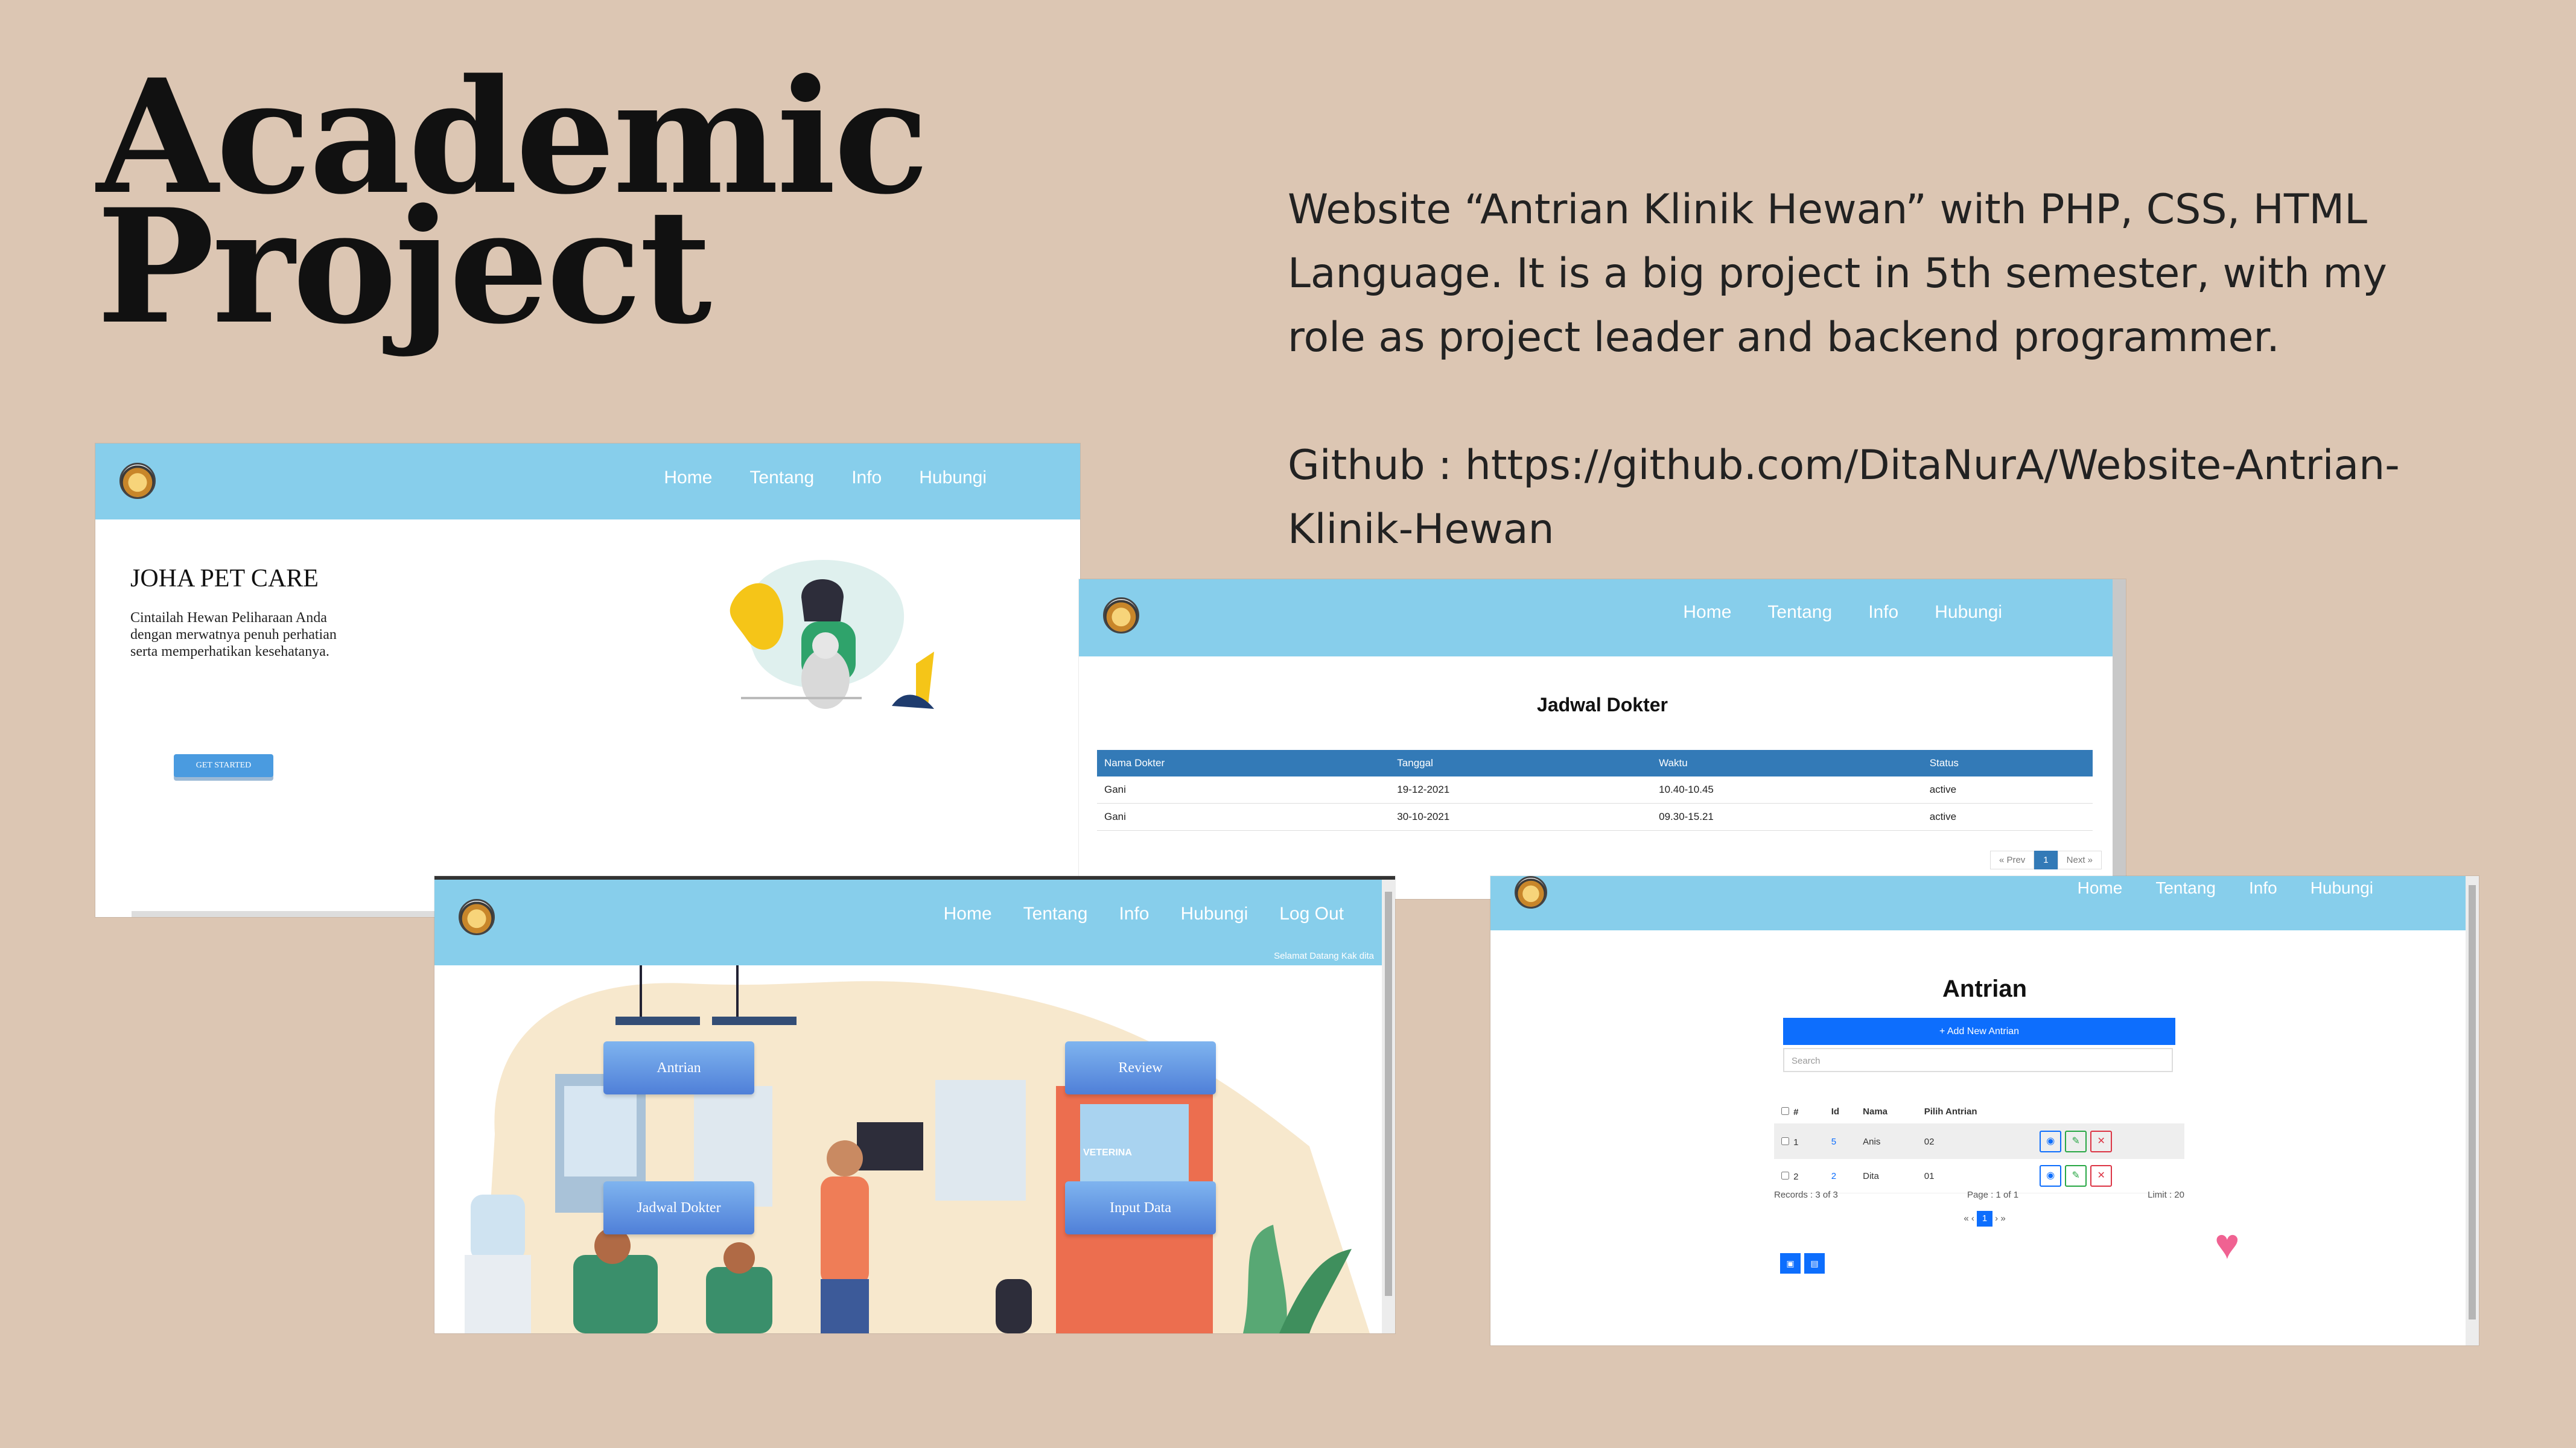 This screenshot has height=1448, width=2576. I want to click on get-started-button: GET STARTED, so click(223, 765).